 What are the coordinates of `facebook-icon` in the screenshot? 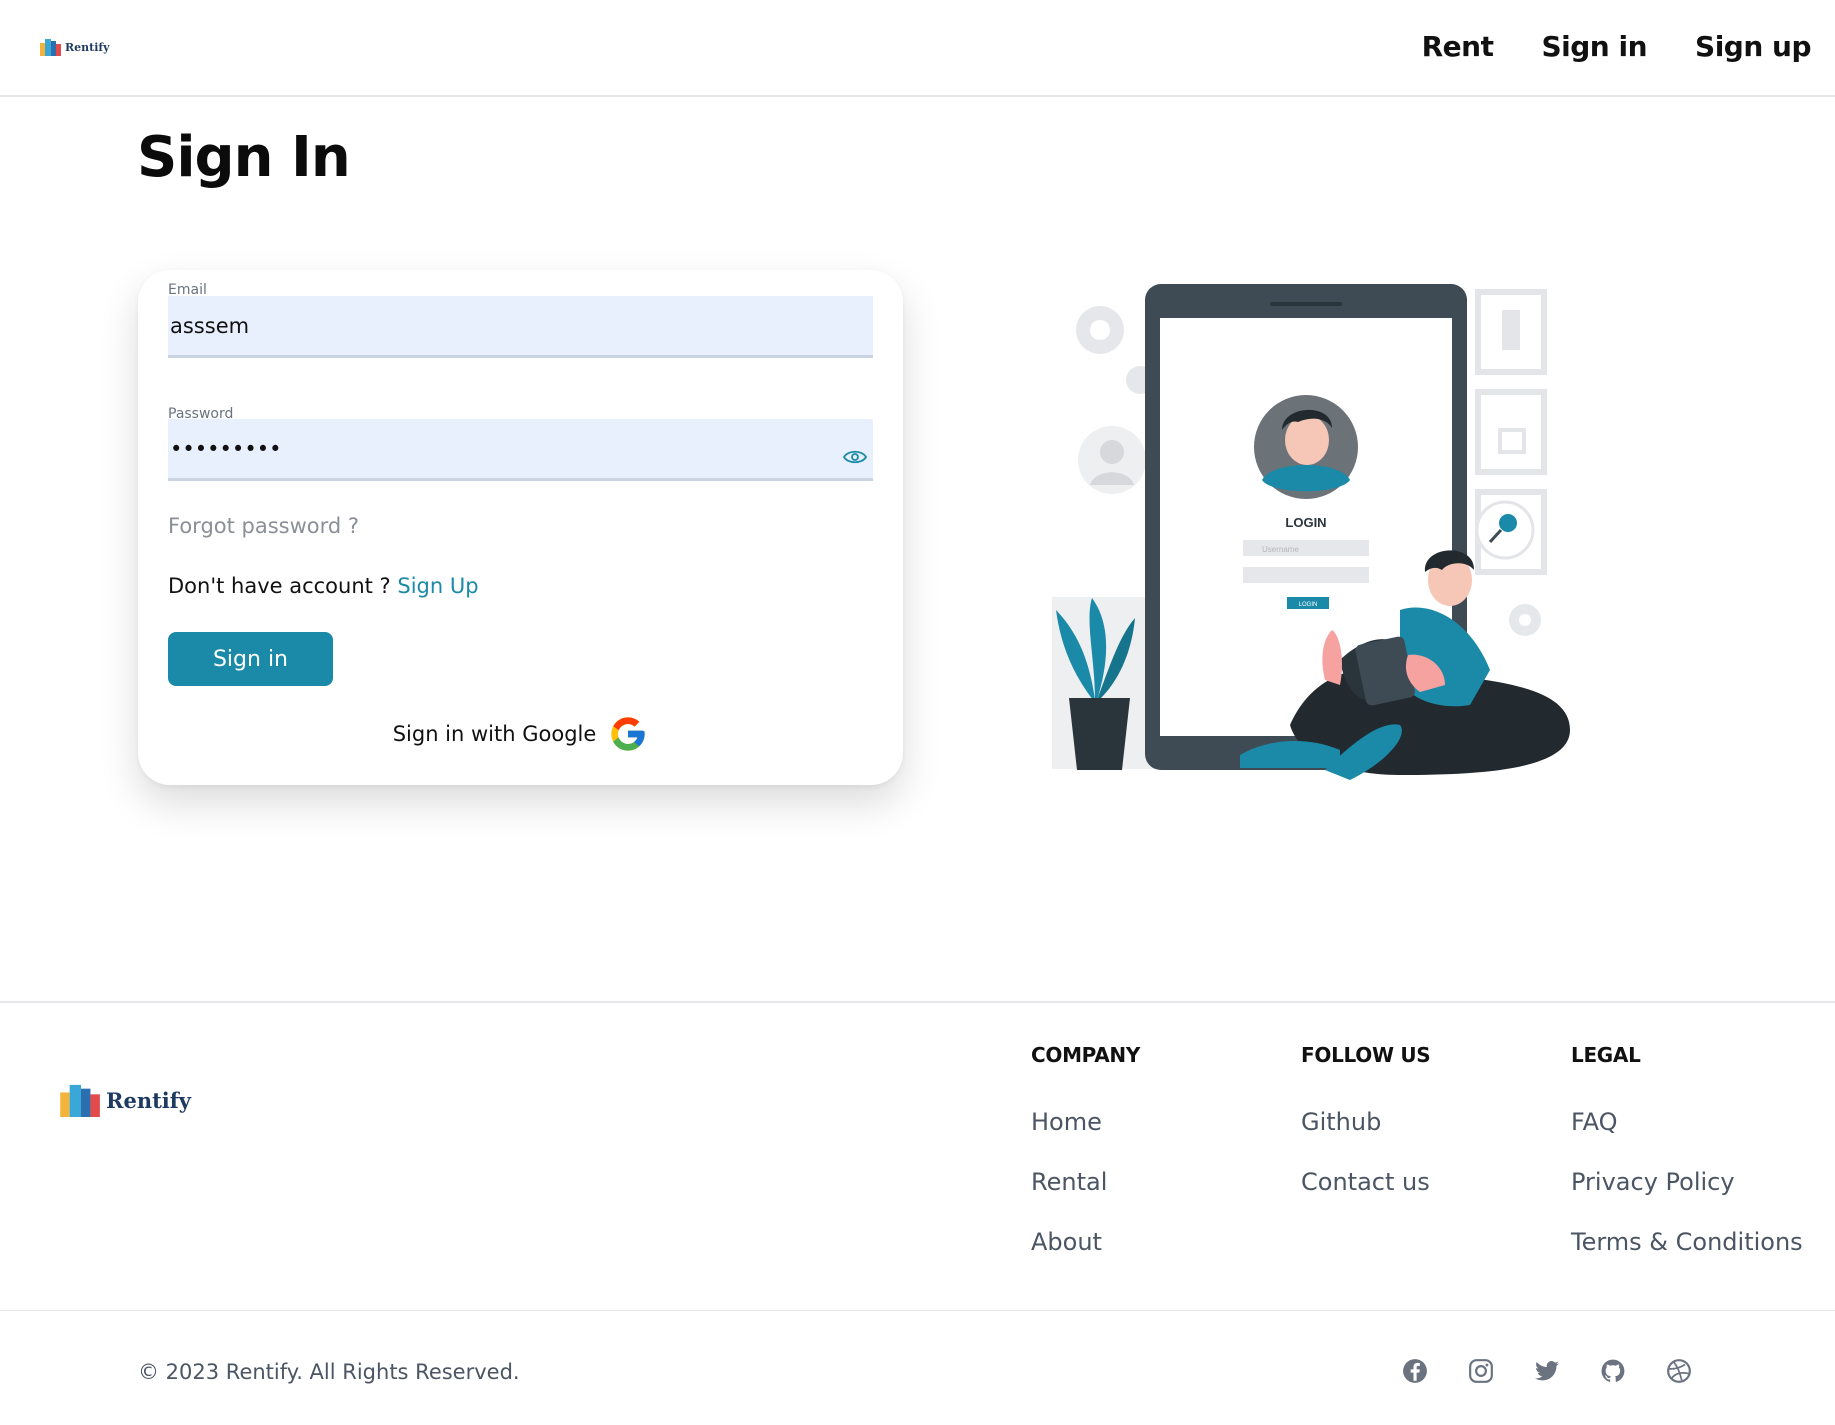 It's located at (1415, 1371).